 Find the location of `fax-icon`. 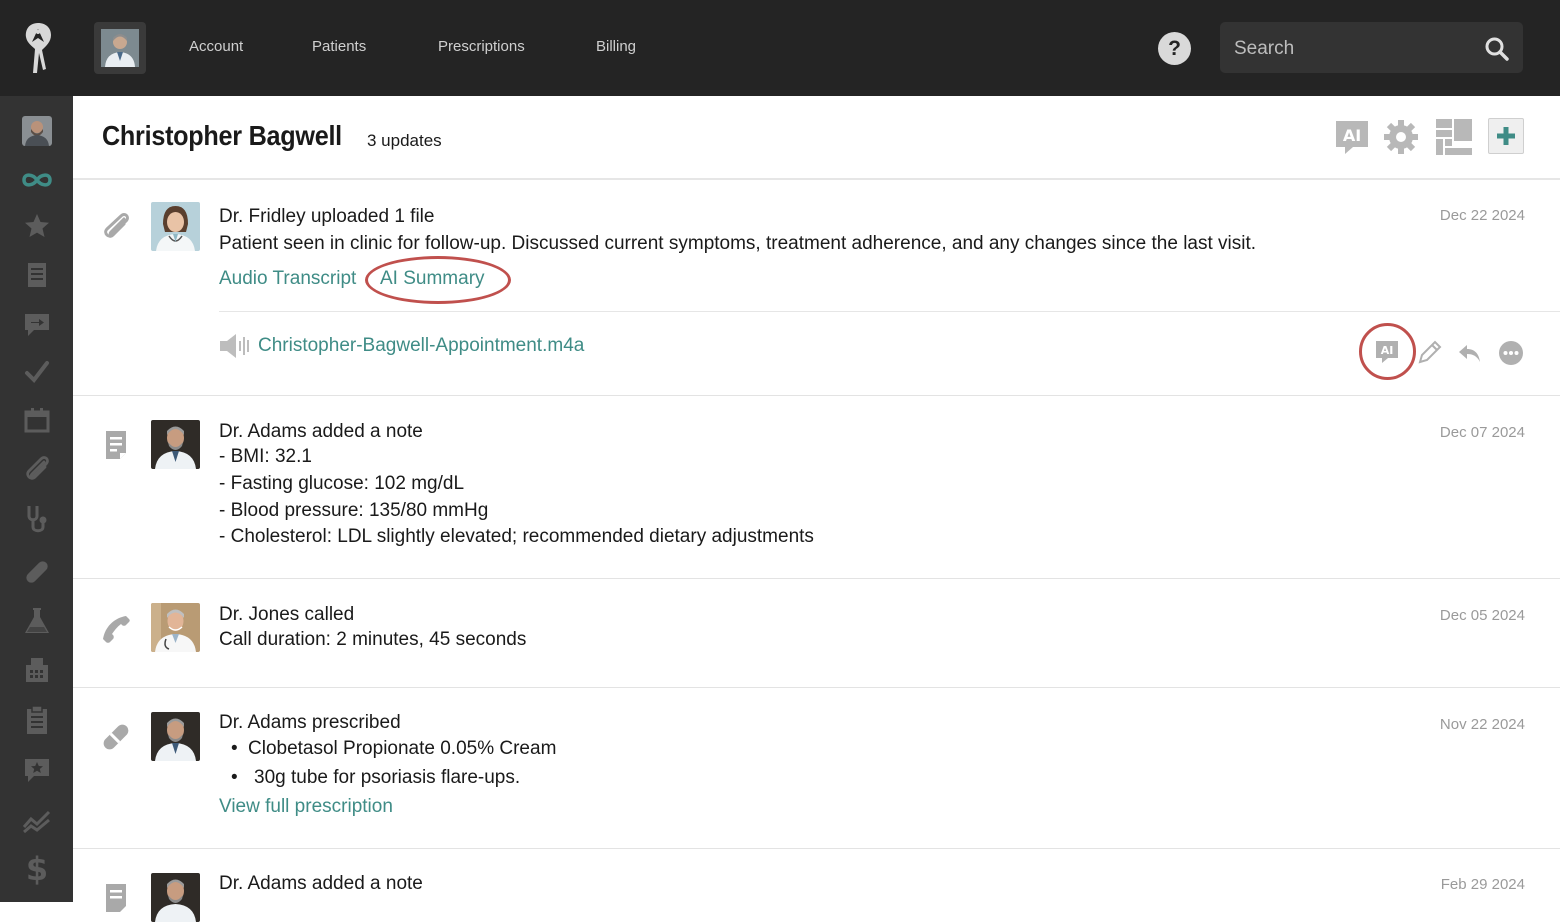

fax-icon is located at coordinates (37, 670).